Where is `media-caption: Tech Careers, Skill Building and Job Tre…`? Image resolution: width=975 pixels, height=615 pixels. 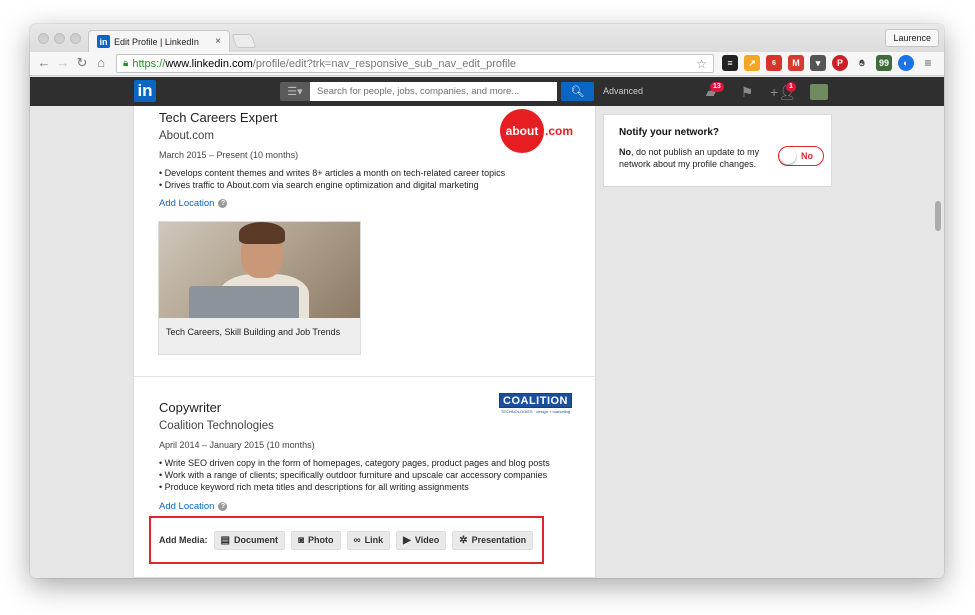
media-caption: Tech Careers, Skill Building and Job Tre… is located at coordinates (253, 332).